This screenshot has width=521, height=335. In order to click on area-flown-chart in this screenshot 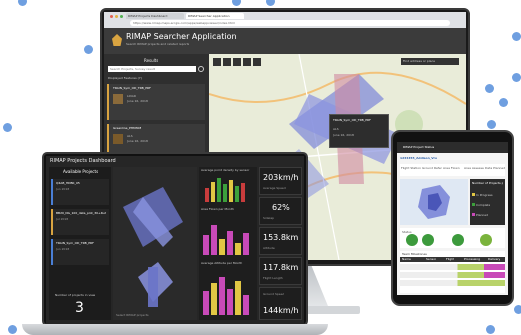, I will do `click(226, 240)`.